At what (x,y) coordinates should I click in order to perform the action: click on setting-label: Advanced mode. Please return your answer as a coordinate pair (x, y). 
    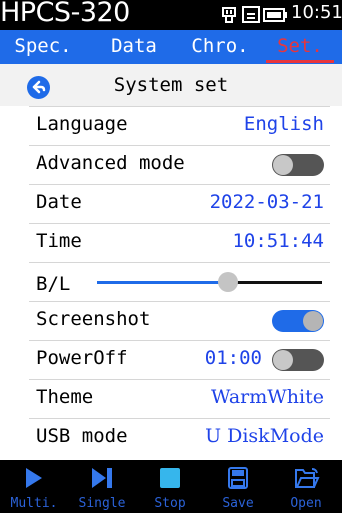
    Looking at the image, I should click on (110, 163).